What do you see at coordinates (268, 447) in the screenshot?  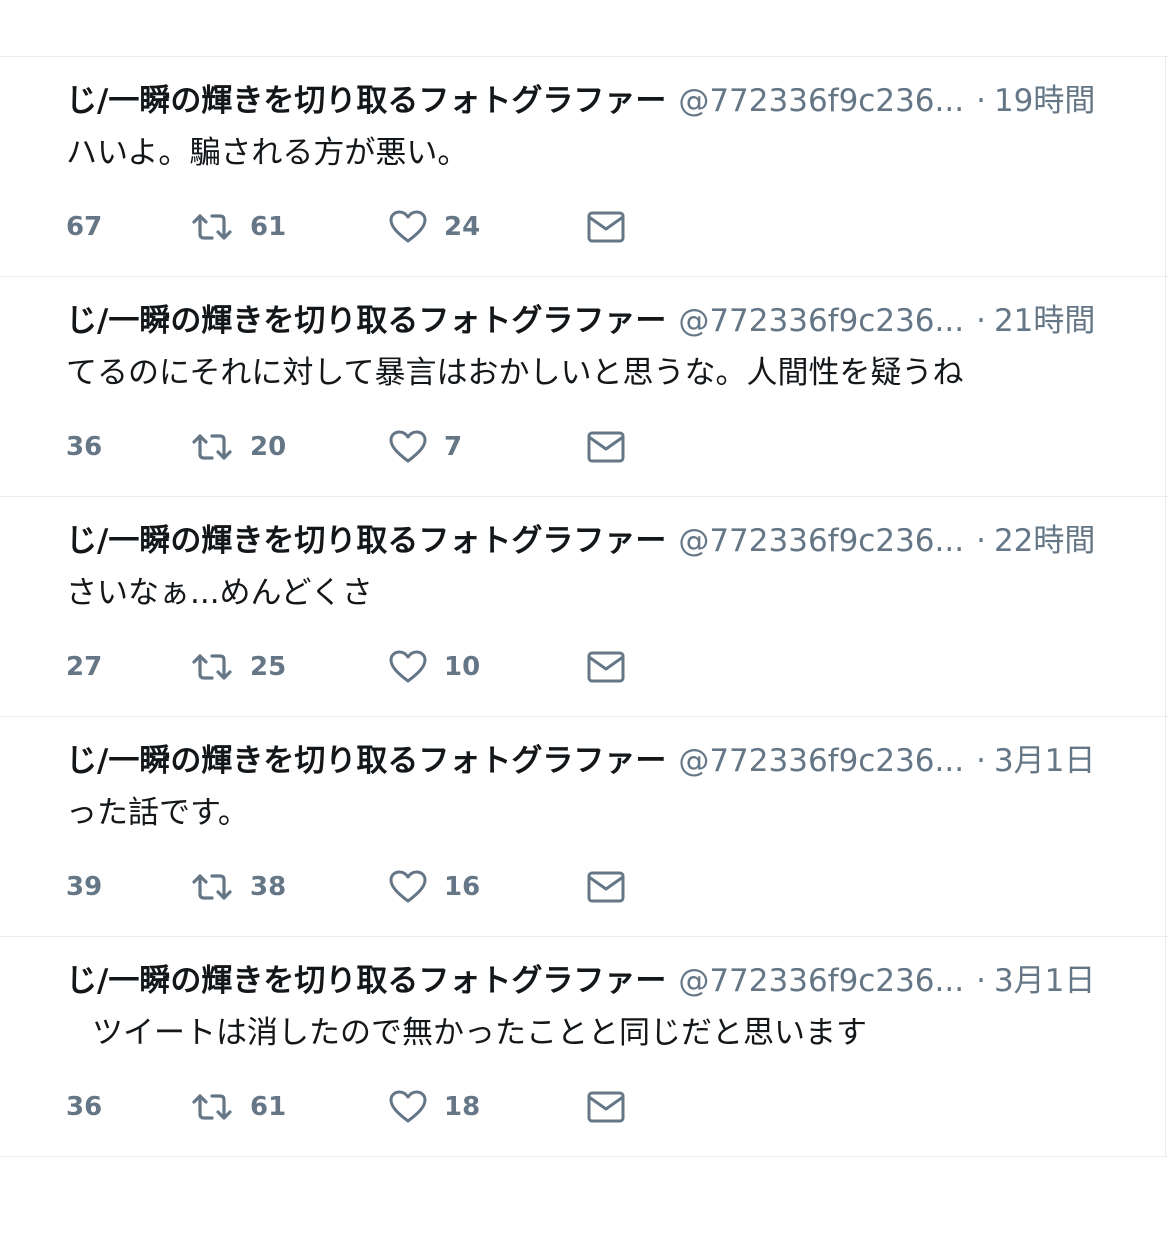 I see `retweet-count: 20` at bounding box center [268, 447].